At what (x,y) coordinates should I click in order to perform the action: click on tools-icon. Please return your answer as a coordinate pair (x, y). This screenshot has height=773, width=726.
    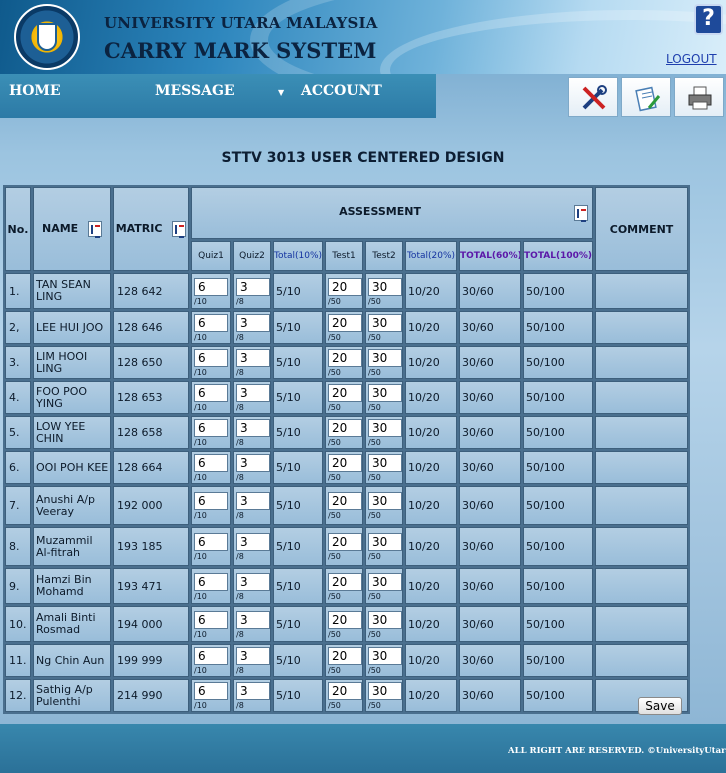
    Looking at the image, I should click on (594, 97).